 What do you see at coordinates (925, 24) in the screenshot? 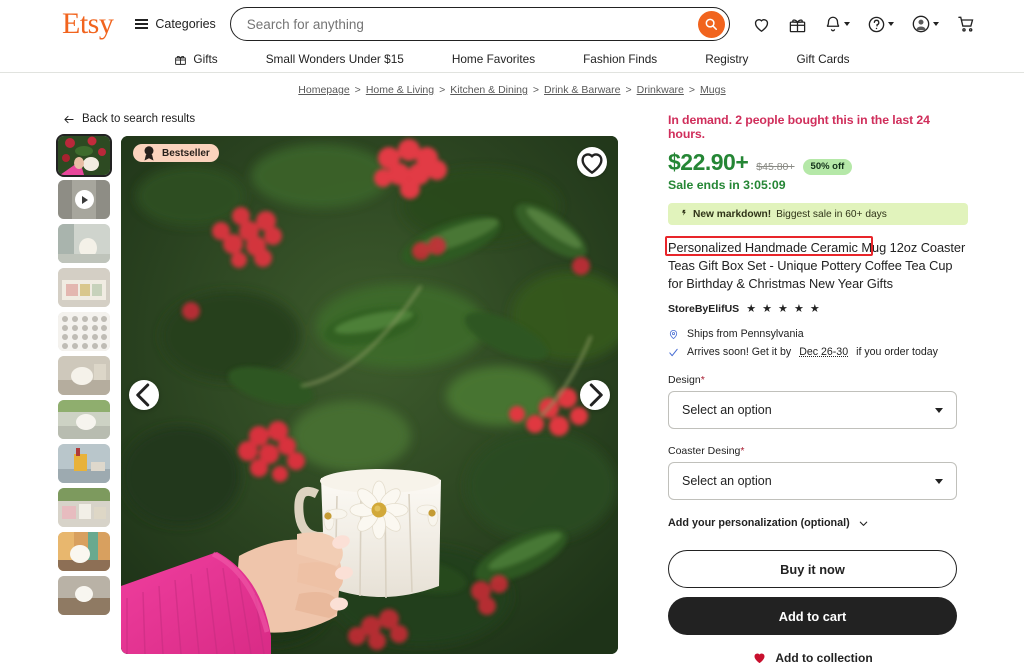
I see `account-icon` at bounding box center [925, 24].